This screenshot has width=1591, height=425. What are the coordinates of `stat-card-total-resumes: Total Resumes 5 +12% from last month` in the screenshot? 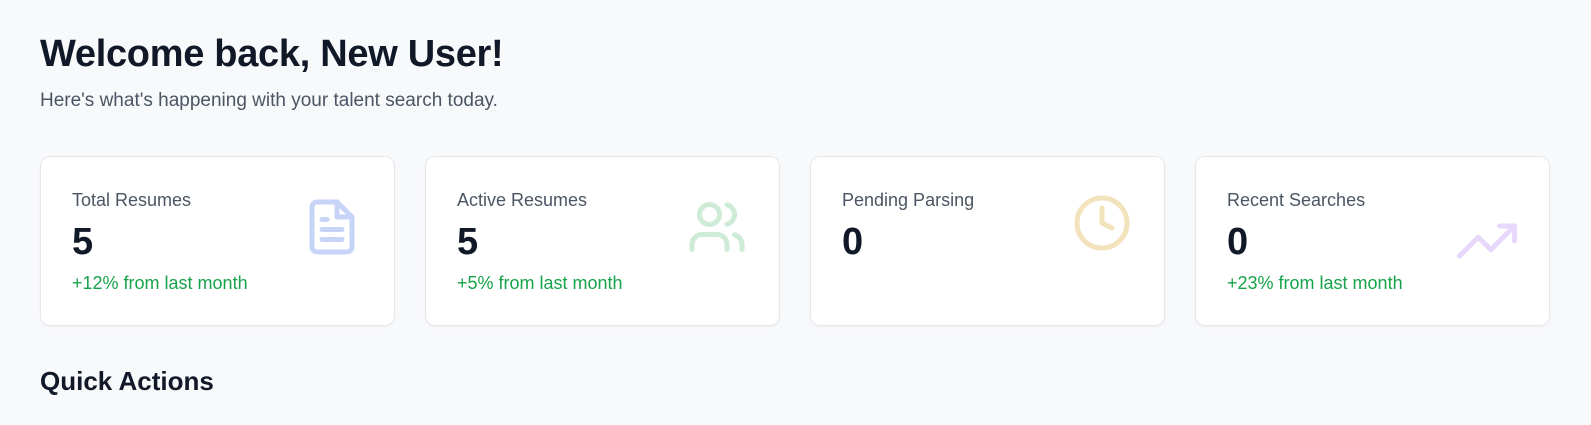 It's located at (217, 241).